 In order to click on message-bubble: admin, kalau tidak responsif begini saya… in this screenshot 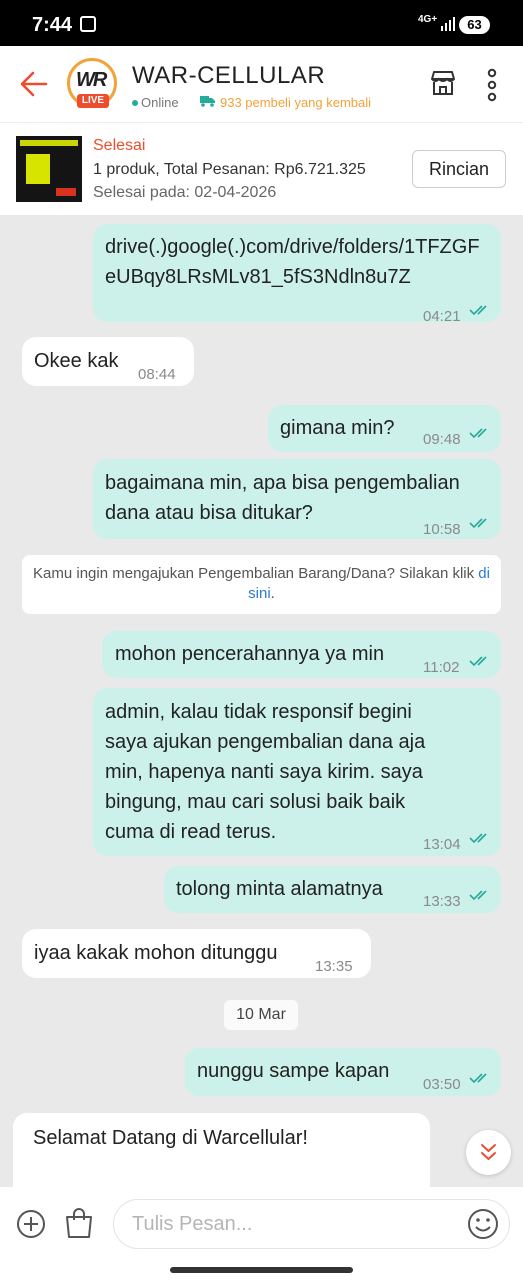, I will do `click(297, 772)`.